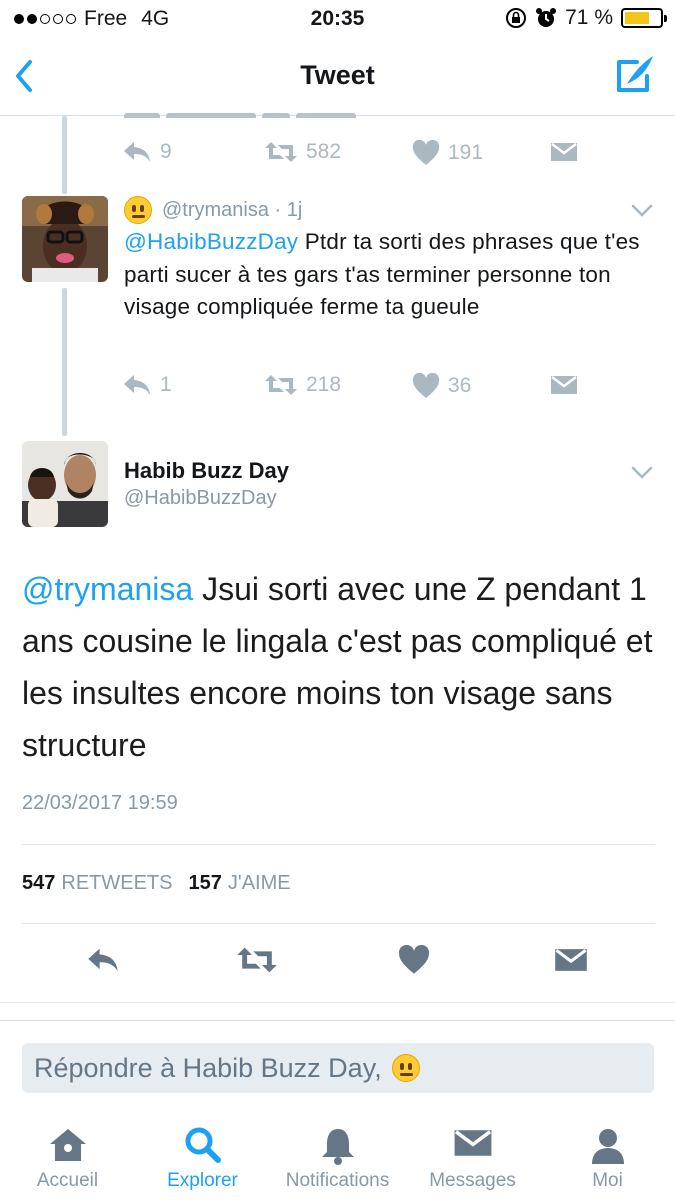 The width and height of the screenshot is (675, 1200). I want to click on tab-notifications: Notifications, so click(337, 1155).